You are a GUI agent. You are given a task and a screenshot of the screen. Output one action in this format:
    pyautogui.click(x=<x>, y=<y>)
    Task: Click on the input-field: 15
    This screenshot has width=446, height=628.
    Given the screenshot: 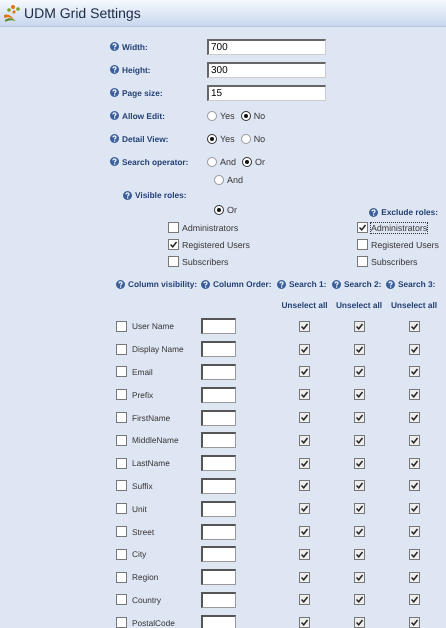 What is the action you would take?
    pyautogui.click(x=266, y=92)
    